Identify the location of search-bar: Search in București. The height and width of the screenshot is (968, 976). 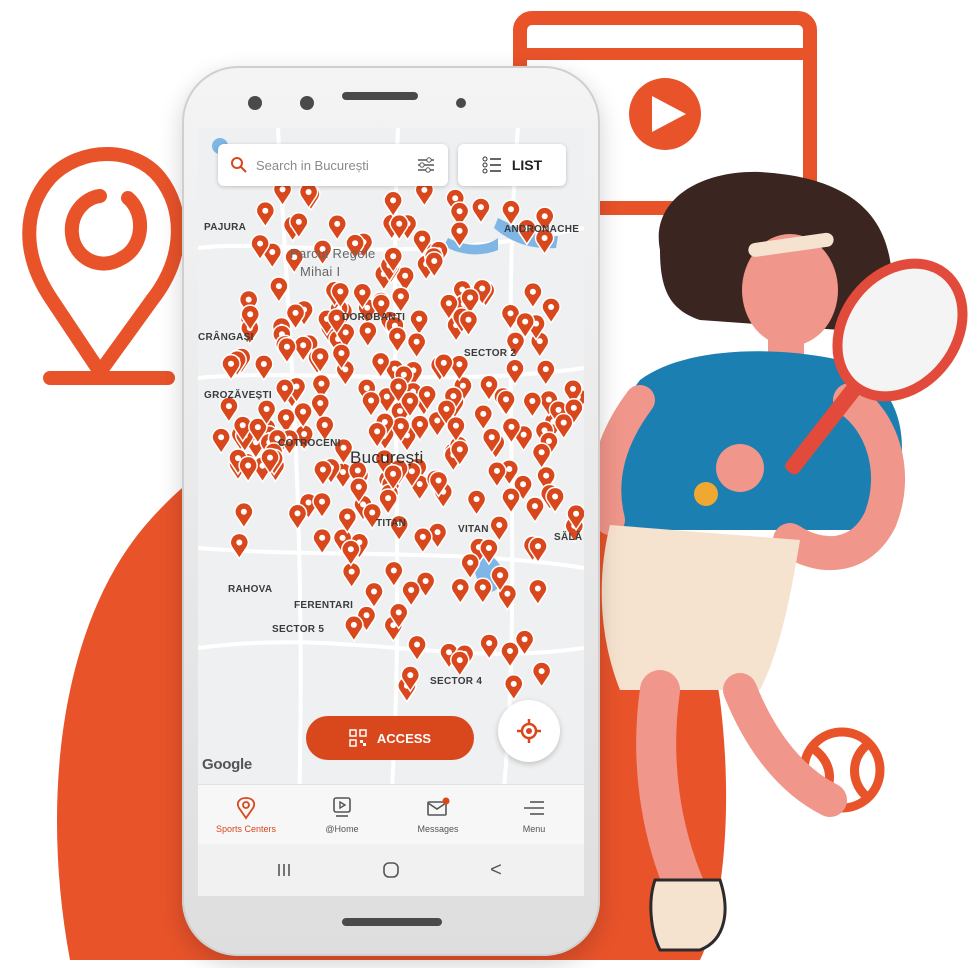
(333, 165).